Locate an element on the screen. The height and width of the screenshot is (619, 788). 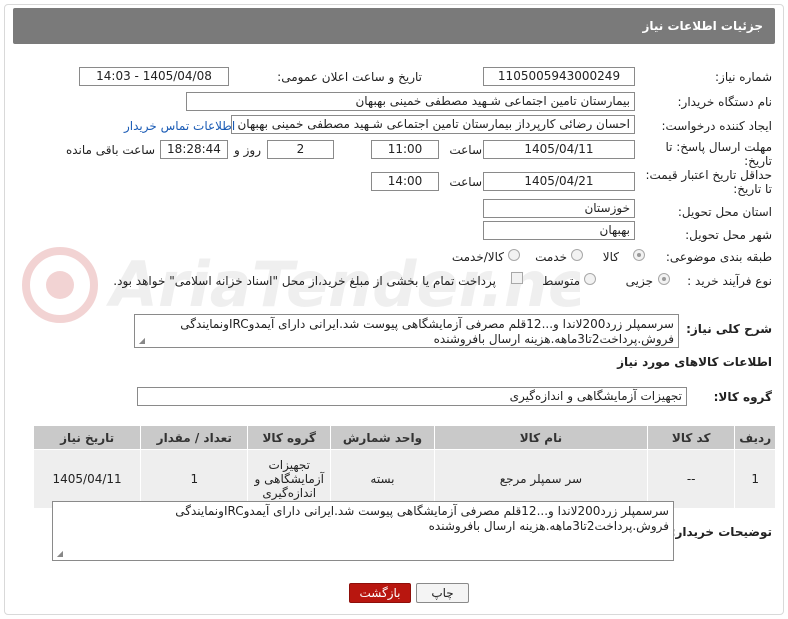
page-title: جزئیات اطلاعات نیاز is located at coordinates (702, 26).